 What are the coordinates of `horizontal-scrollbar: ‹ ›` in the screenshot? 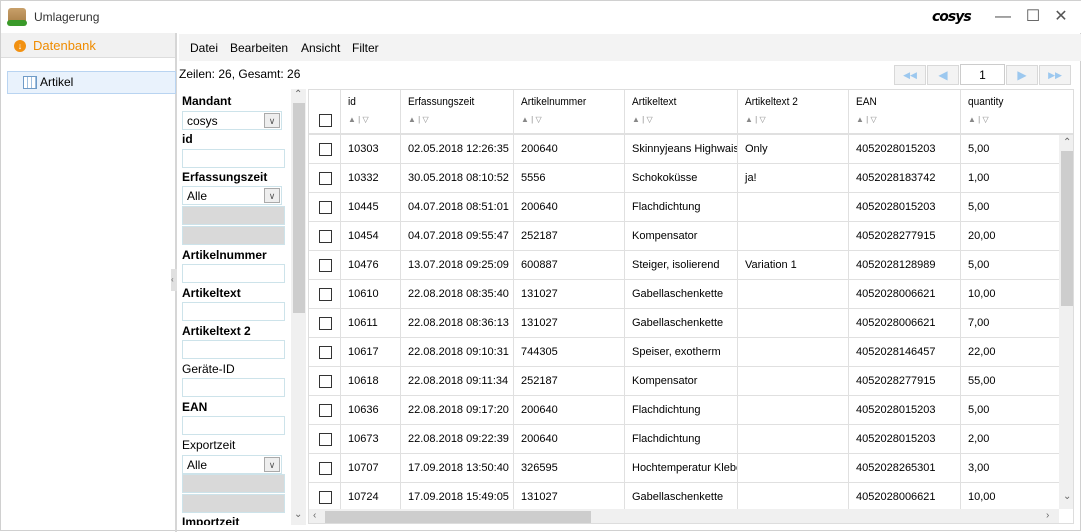 It's located at (684, 516).